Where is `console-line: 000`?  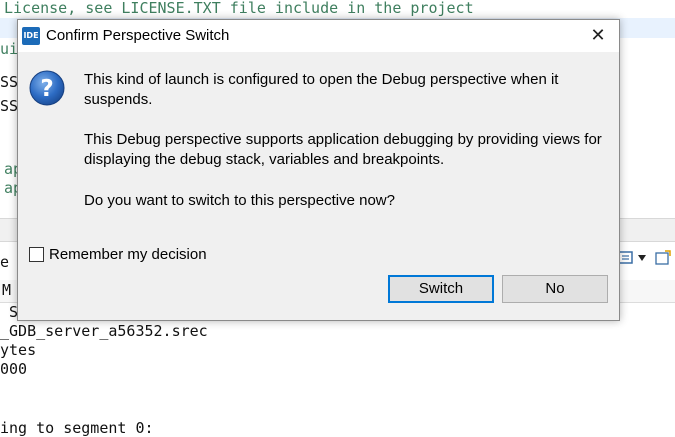 console-line: 000 is located at coordinates (14, 369).